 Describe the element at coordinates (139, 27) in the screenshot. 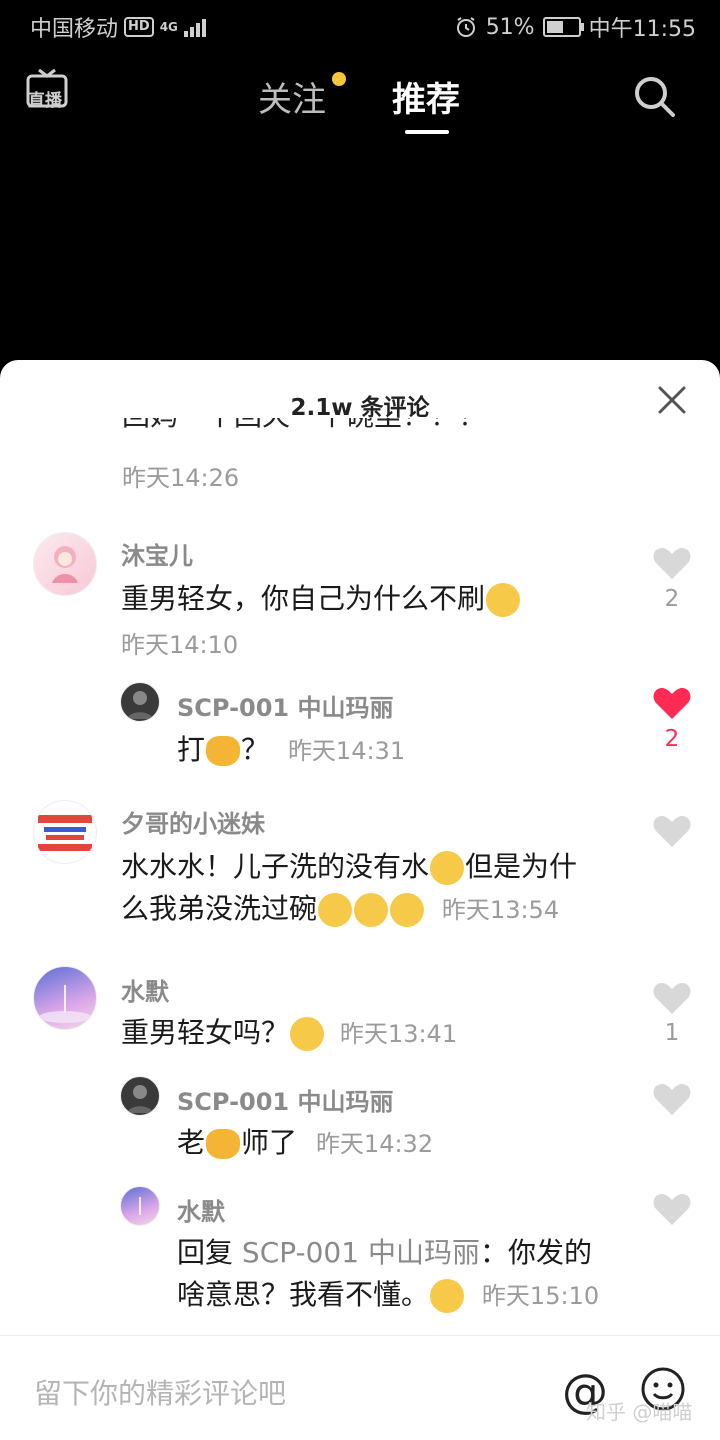

I see `hd-badge: HD` at that location.